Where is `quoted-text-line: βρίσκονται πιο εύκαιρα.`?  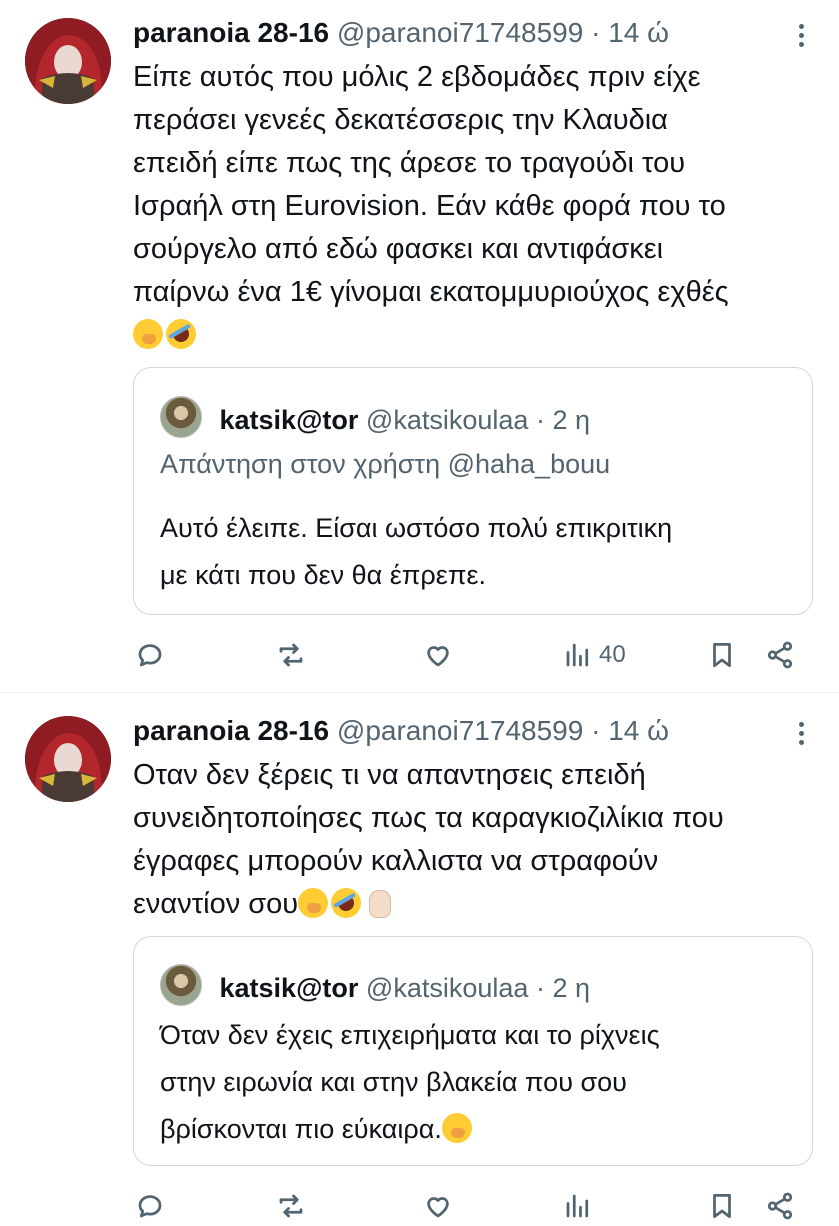 quoted-text-line: βρίσκονται πιο εύκαιρα. is located at coordinates (301, 1129).